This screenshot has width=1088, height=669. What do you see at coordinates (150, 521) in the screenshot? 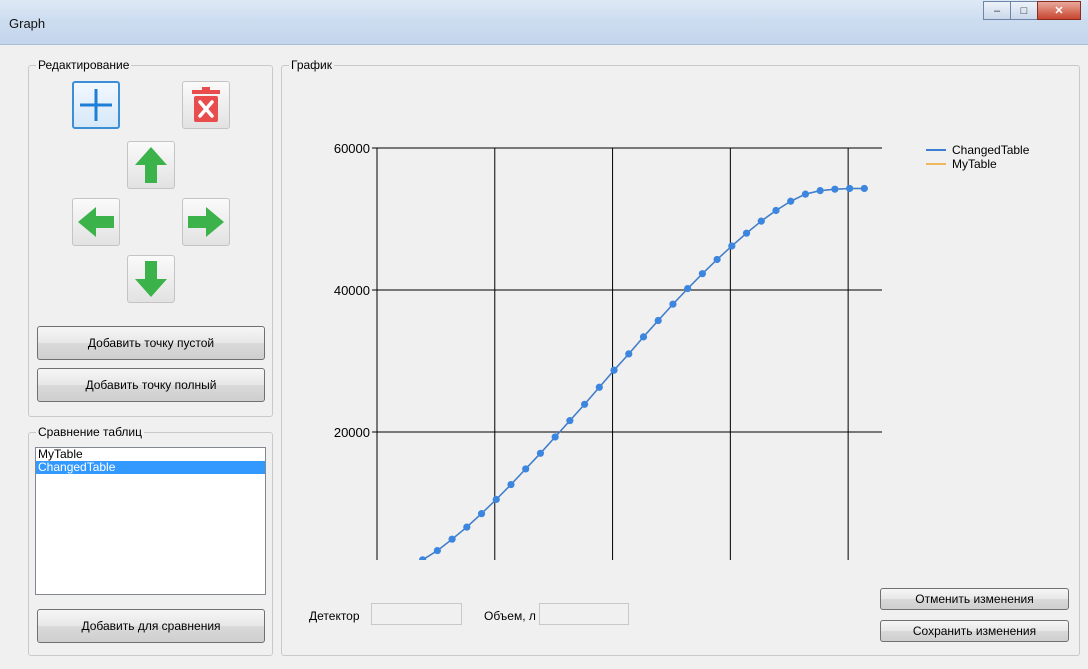
I see `tables-listbox: MyTable ChangedTable` at bounding box center [150, 521].